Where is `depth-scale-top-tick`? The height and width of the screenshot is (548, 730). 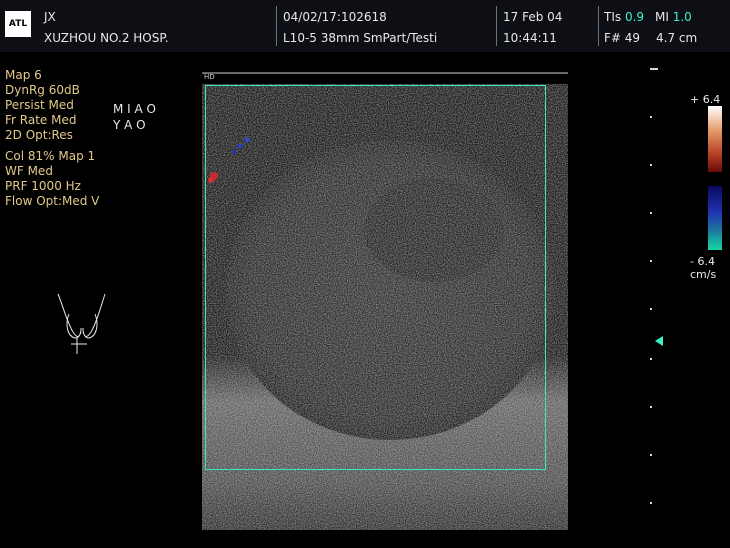 depth-scale-top-tick is located at coordinates (654, 69).